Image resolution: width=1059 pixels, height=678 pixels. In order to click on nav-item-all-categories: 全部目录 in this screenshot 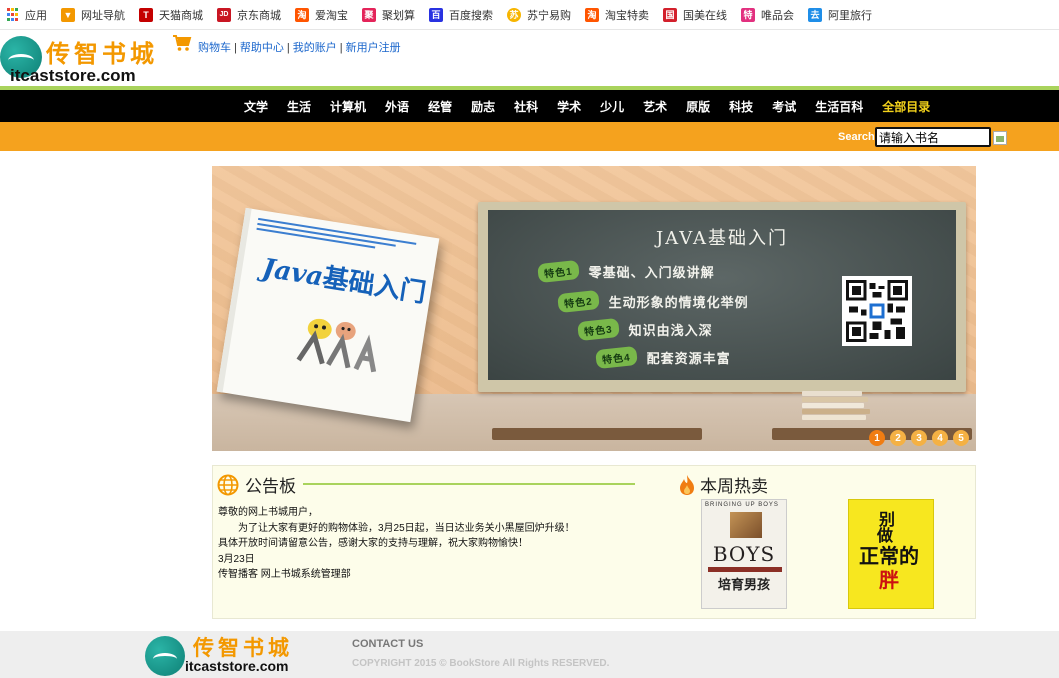, I will do `click(906, 106)`.